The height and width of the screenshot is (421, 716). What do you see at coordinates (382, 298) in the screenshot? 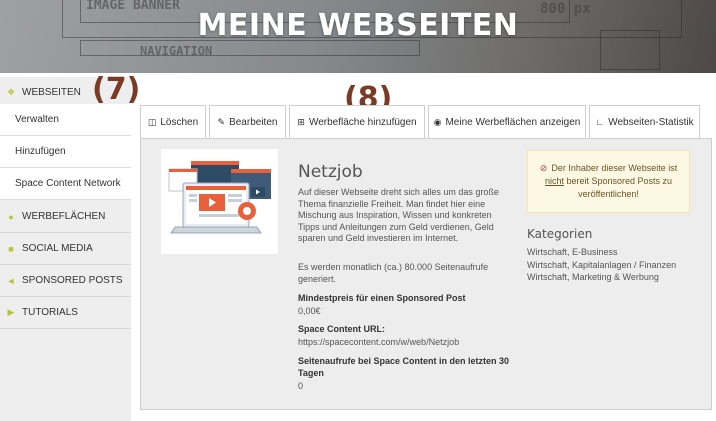
I see `min-price-label: Mindestpreis für einen Sponsored Post` at bounding box center [382, 298].